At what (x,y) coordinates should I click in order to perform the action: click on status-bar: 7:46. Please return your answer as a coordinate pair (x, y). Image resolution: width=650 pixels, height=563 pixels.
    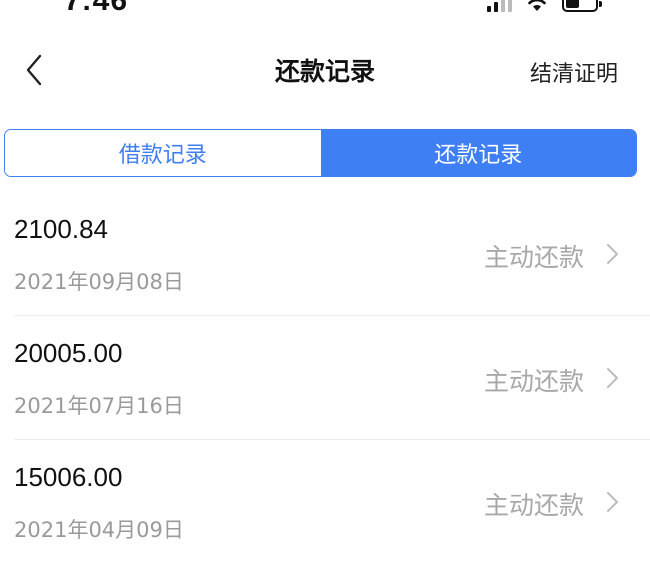
    Looking at the image, I should click on (325, 11).